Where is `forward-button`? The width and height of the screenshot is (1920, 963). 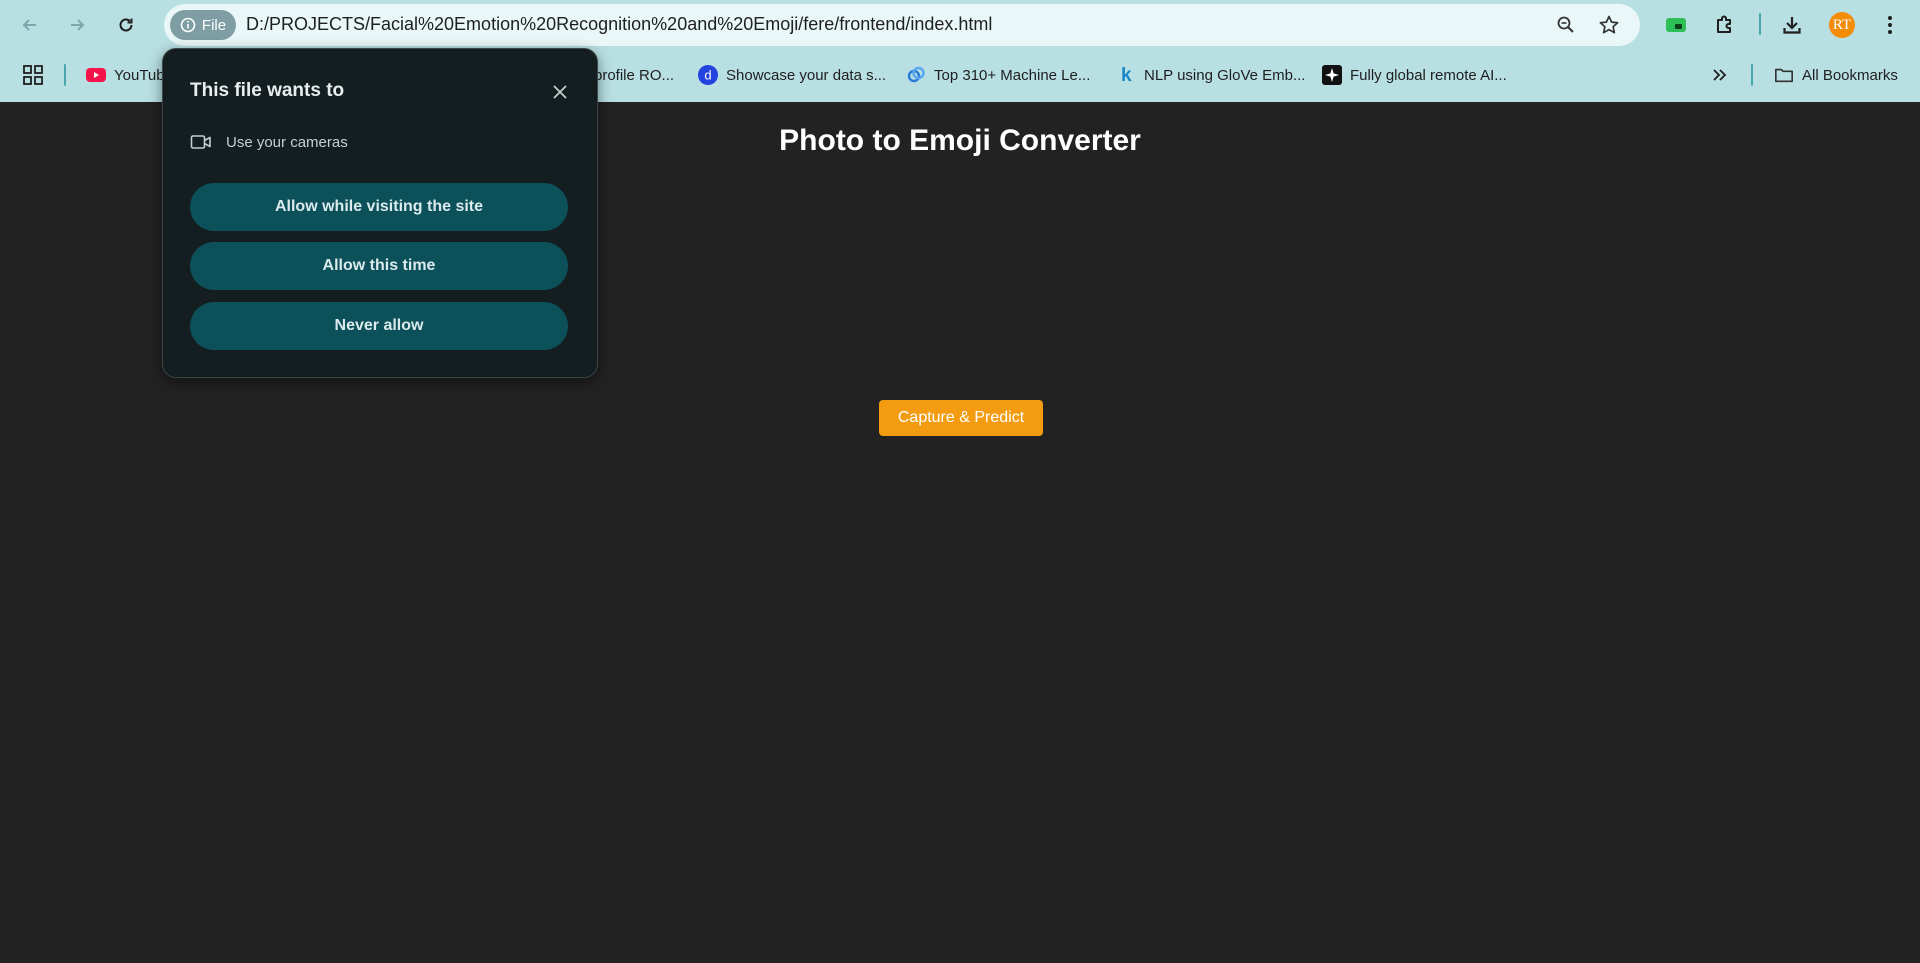
forward-button is located at coordinates (77, 25).